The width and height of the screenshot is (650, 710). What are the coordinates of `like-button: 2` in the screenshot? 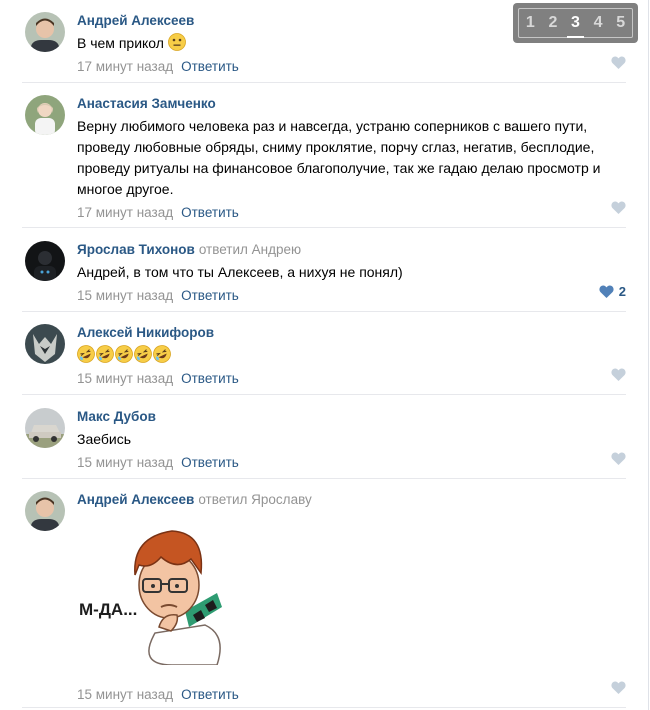 It's located at (612, 291).